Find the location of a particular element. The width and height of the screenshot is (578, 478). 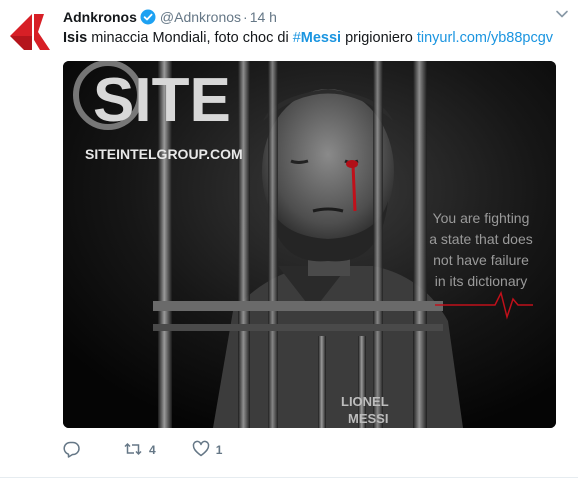

retweet-icon is located at coordinates (133, 450).